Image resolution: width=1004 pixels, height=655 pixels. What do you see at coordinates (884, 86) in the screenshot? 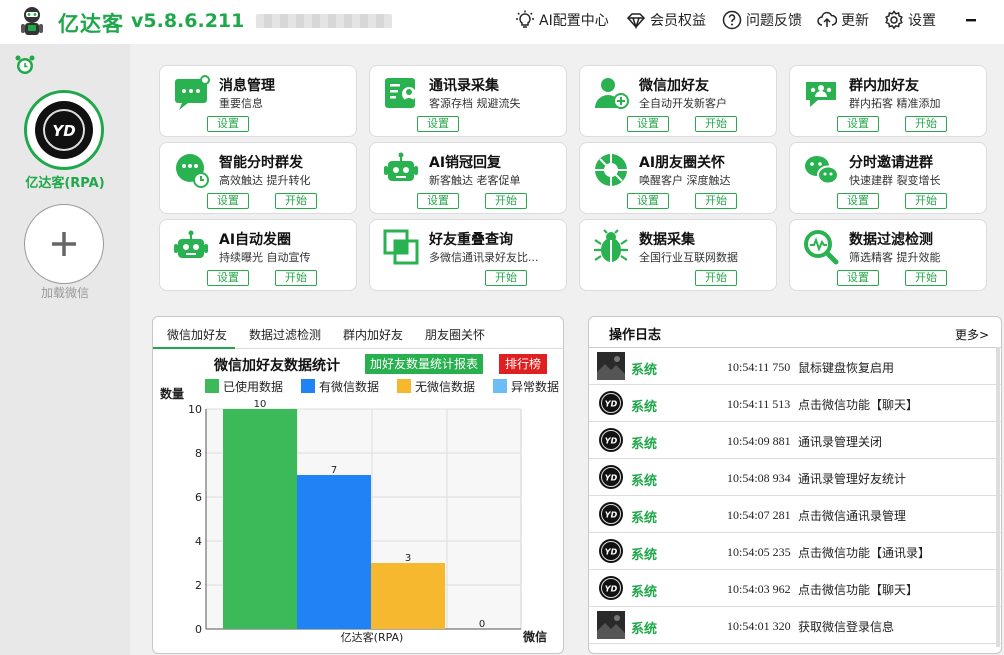
I see `card-title: 群内加好友` at bounding box center [884, 86].